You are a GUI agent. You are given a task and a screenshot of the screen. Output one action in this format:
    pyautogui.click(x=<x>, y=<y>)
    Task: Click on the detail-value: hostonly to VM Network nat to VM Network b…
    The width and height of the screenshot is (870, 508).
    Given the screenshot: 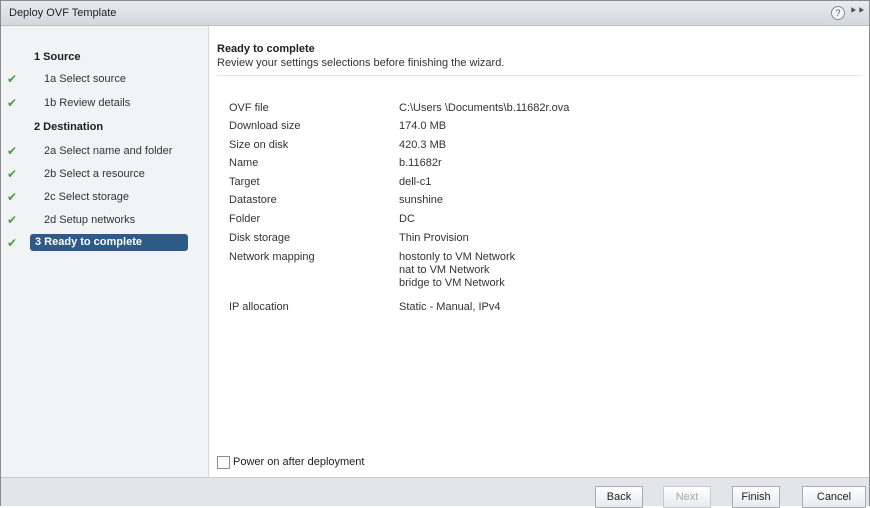 What is the action you would take?
    pyautogui.click(x=457, y=270)
    